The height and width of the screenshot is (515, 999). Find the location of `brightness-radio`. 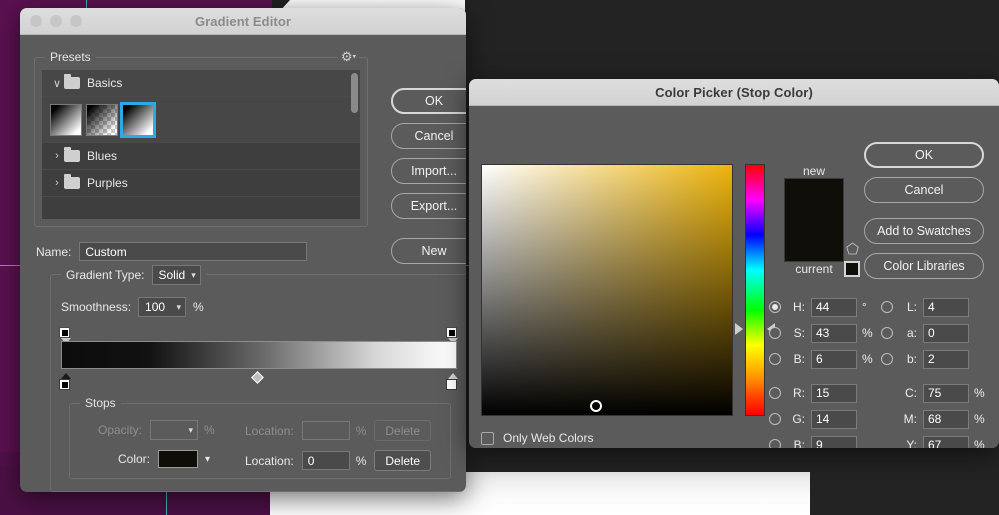

brightness-radio is located at coordinates (775, 359).